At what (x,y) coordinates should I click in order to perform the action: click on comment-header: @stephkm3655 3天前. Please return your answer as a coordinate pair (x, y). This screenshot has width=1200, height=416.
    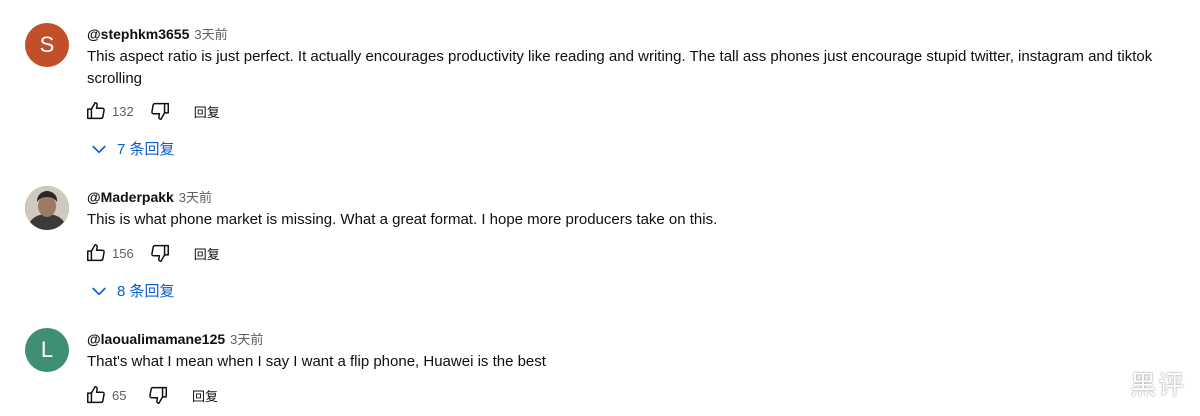
    Looking at the image, I should click on (157, 33).